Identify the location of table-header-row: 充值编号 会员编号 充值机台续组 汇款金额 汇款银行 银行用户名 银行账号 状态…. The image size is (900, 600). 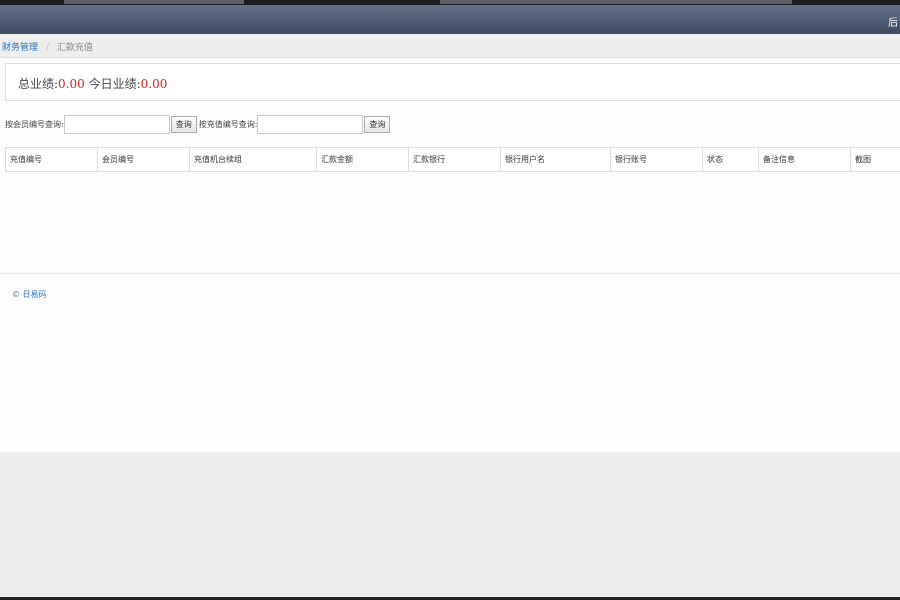
(452, 159).